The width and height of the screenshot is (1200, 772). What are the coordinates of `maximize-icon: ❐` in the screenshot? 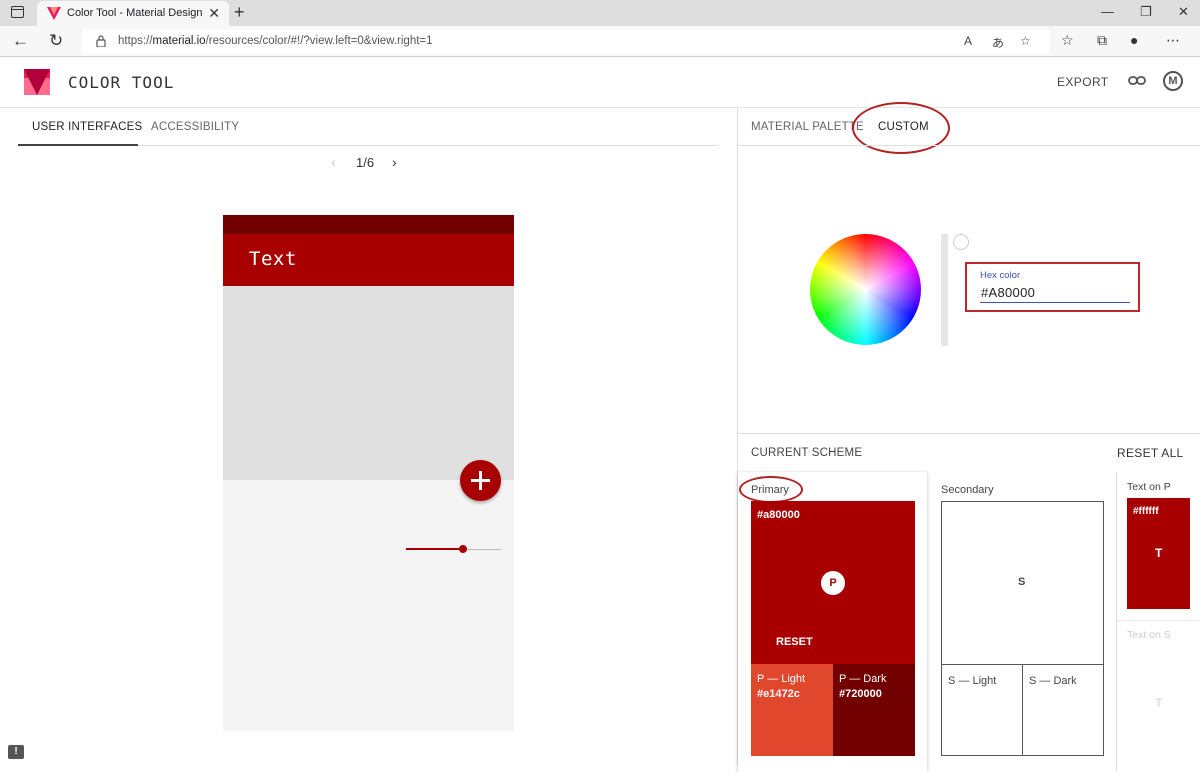 It's located at (1146, 12).